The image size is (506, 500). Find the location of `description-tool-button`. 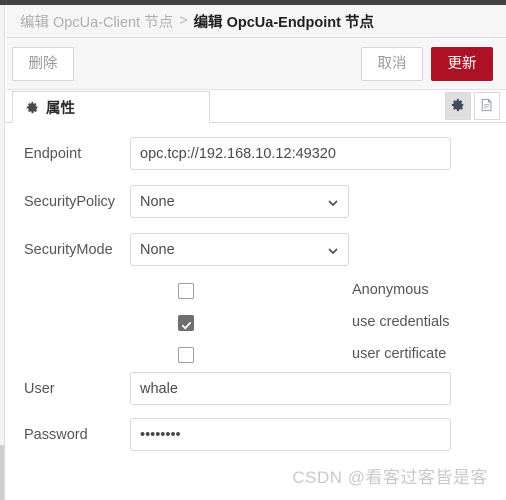

description-tool-button is located at coordinates (487, 106).